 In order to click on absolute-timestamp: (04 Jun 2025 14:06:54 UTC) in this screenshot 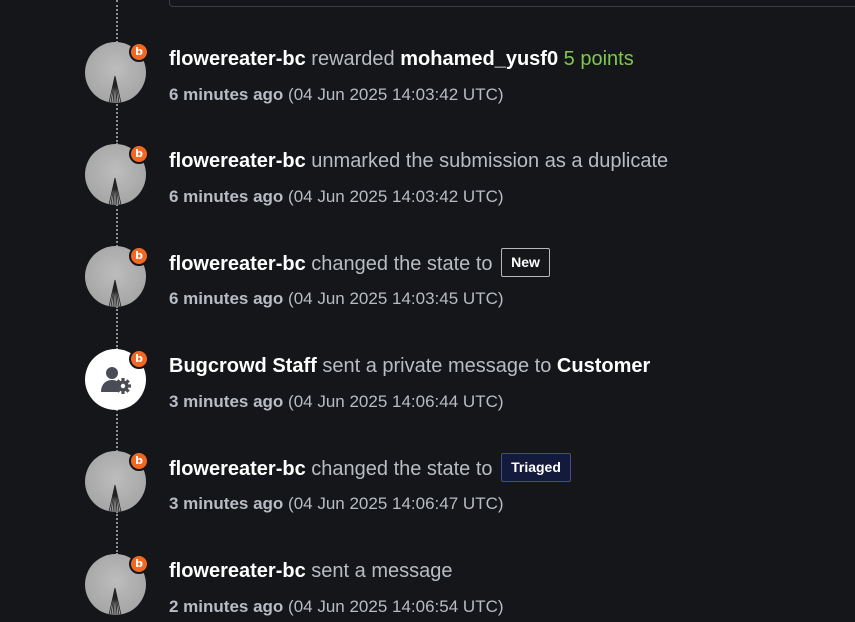, I will do `click(396, 606)`.